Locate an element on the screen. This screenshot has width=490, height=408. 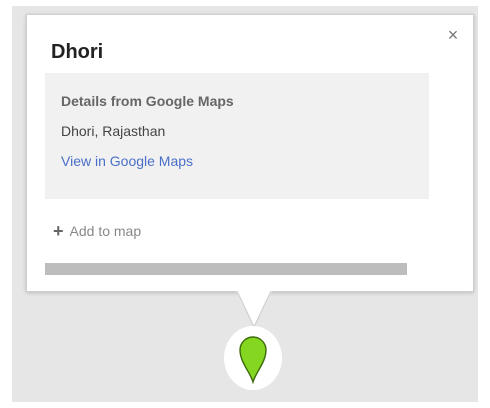
map-pin-icon is located at coordinates (253, 359).